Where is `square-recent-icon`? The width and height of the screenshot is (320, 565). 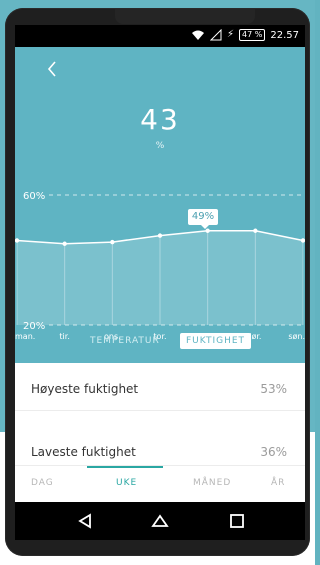 square-recent-icon is located at coordinates (237, 521).